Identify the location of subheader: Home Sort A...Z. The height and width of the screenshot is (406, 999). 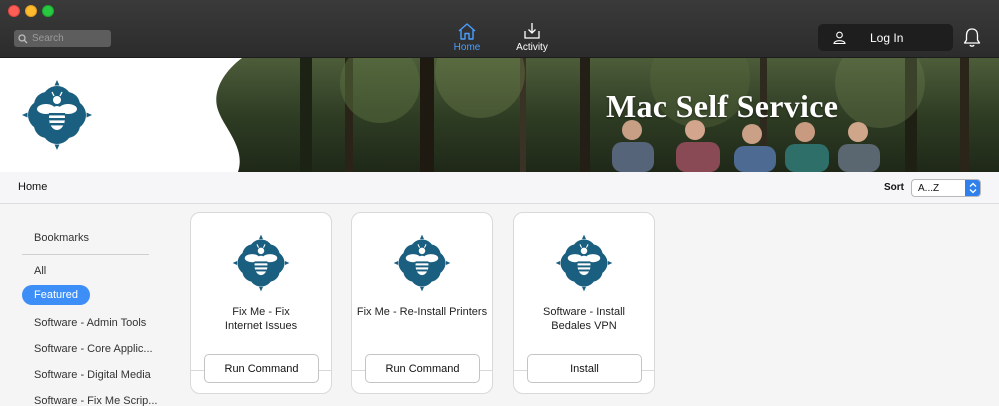
(499, 188).